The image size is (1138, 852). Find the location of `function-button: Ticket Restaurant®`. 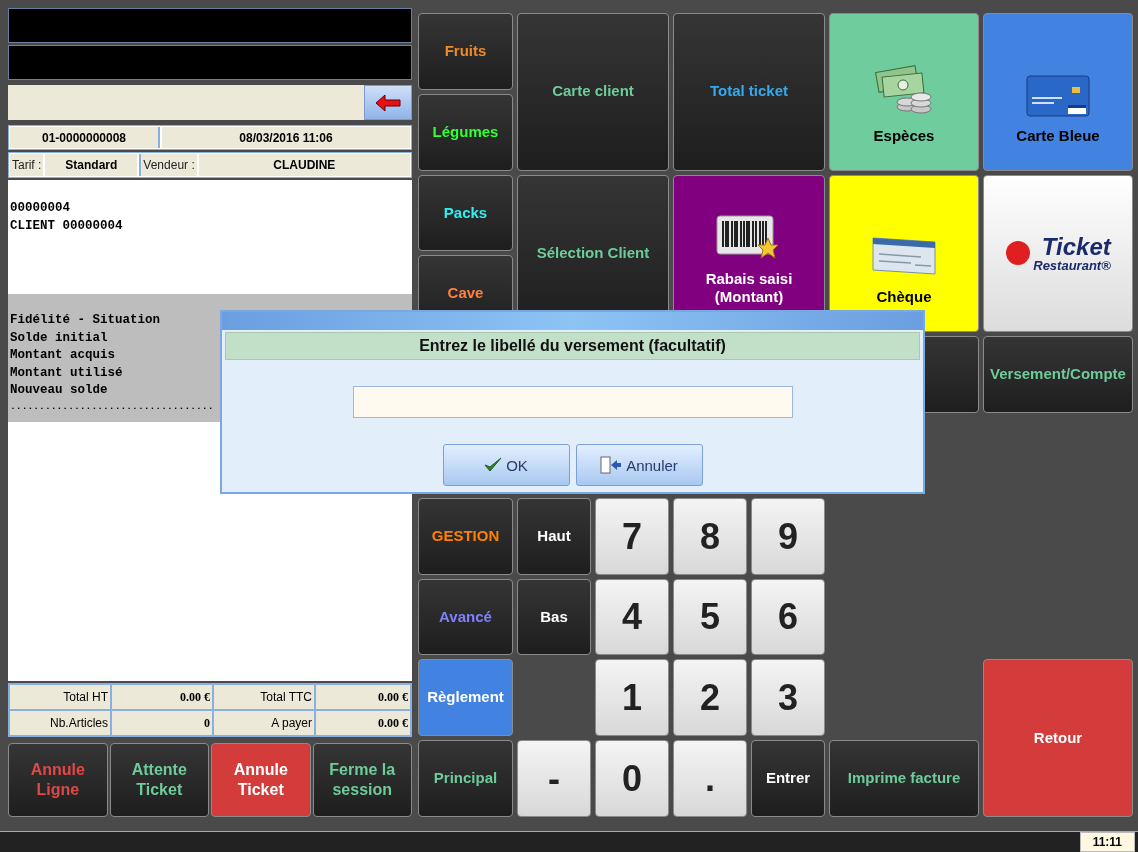

function-button: Ticket Restaurant® is located at coordinates (1058, 253).